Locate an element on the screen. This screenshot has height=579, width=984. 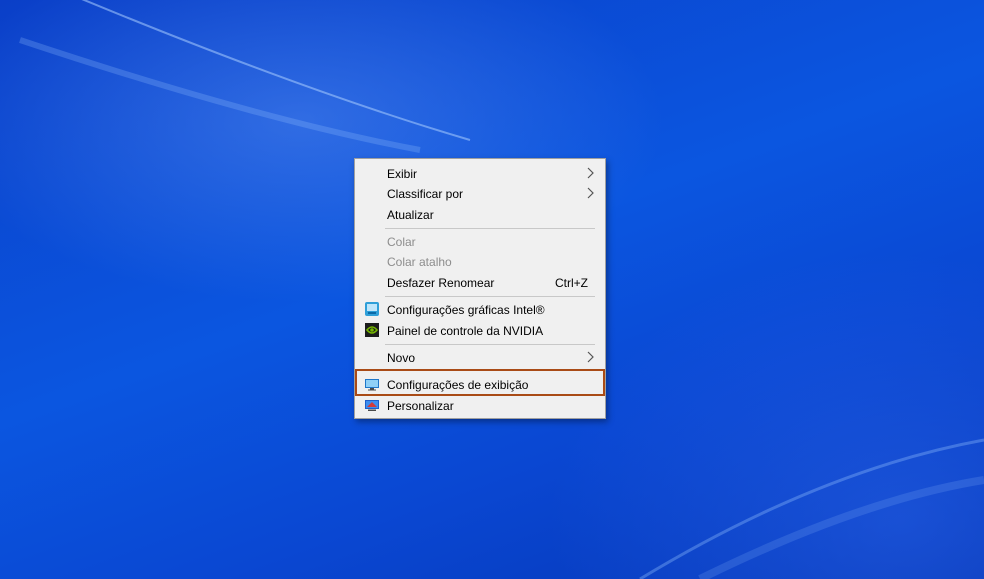
menu-item-label: Atualizar is located at coordinates (410, 215).